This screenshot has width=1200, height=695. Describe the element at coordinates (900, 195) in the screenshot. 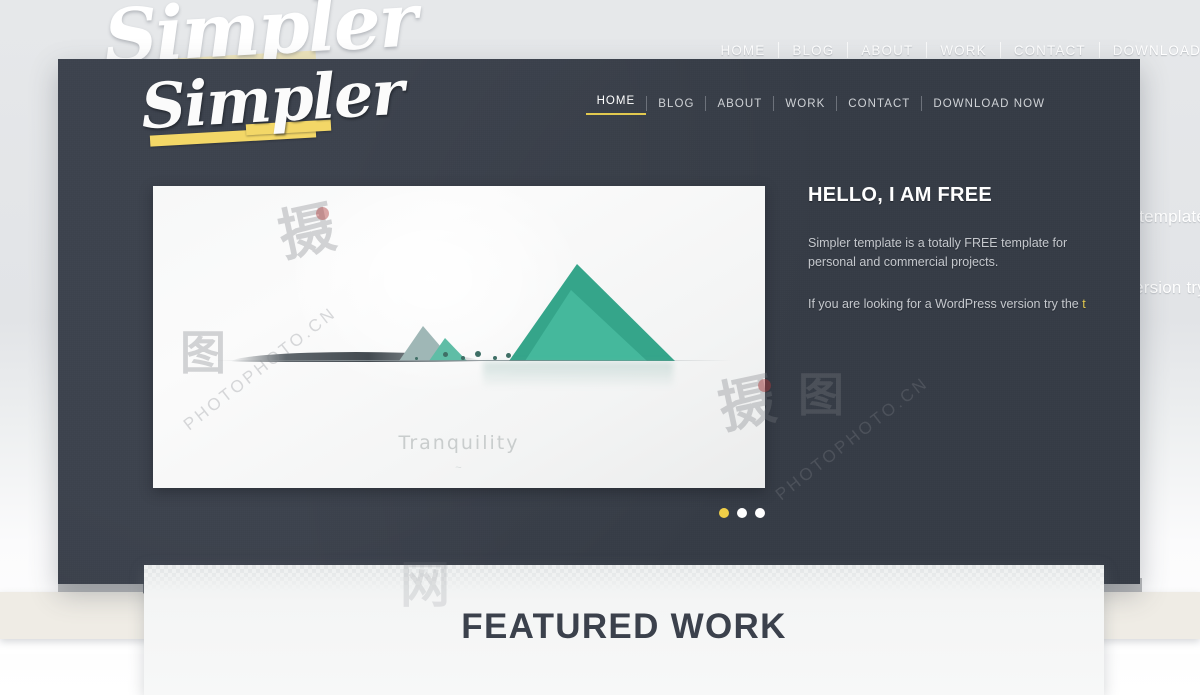

I see `hero-heading: HELLO, I AM FREE` at that location.